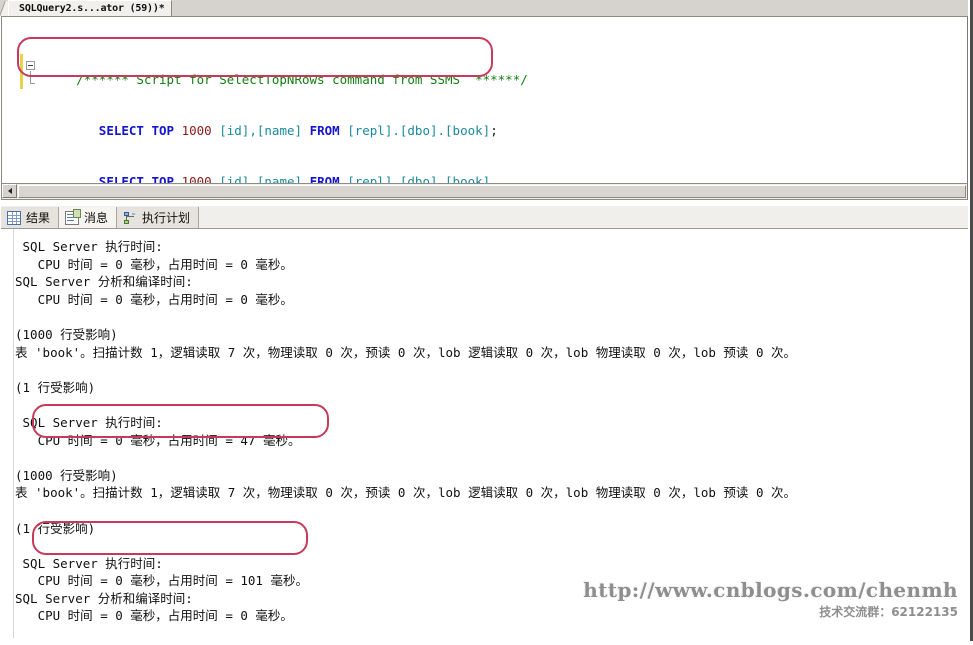  Describe the element at coordinates (7, 433) in the screenshot. I see `messages-gutter` at that location.